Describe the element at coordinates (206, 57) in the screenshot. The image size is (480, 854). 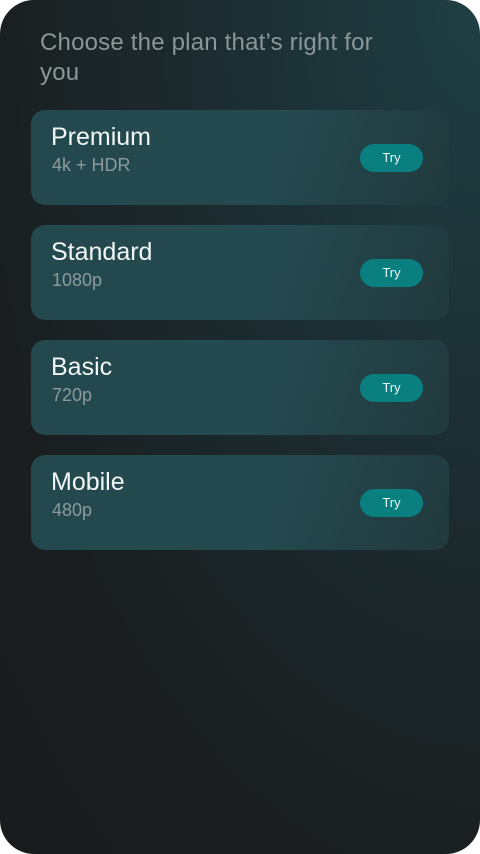
I see `page-title: Choose the plan that’s right for you` at that location.